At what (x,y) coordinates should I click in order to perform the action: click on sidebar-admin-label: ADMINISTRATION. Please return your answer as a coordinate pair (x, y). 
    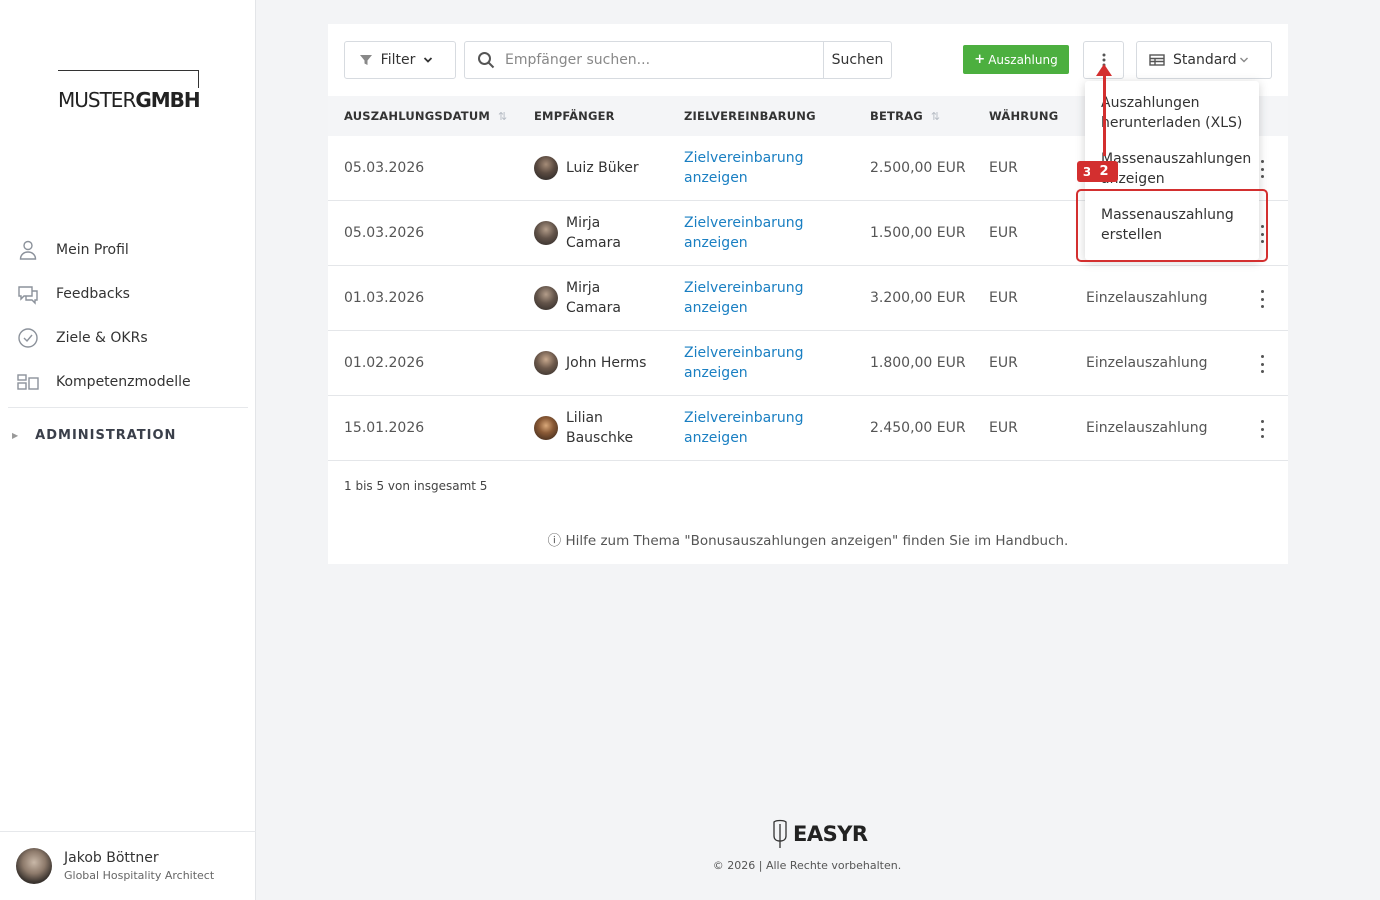
    Looking at the image, I should click on (106, 435).